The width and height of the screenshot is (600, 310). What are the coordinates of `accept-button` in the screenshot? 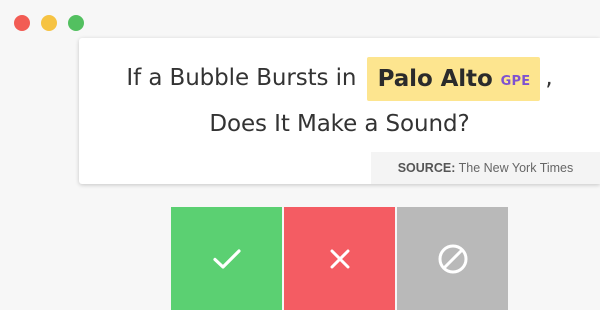 It's located at (226, 258).